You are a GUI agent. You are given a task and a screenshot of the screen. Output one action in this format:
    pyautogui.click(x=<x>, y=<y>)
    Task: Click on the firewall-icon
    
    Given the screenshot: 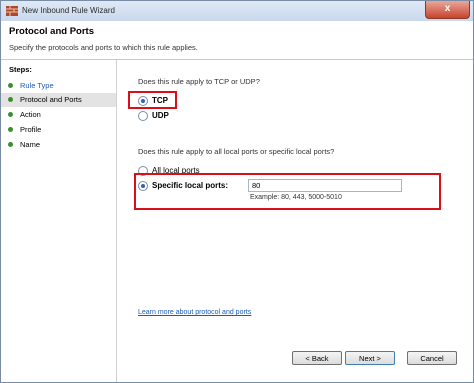 What is the action you would take?
    pyautogui.click(x=12, y=11)
    